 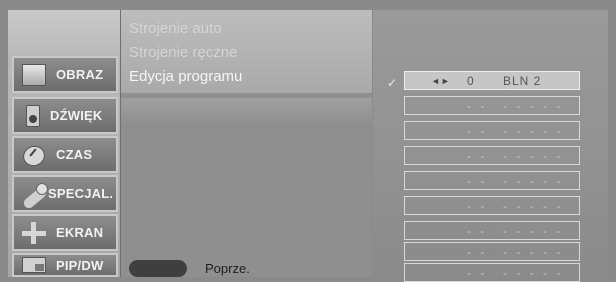 What do you see at coordinates (76, 115) in the screenshot?
I see `menu-item-label: DŹWIĘK` at bounding box center [76, 115].